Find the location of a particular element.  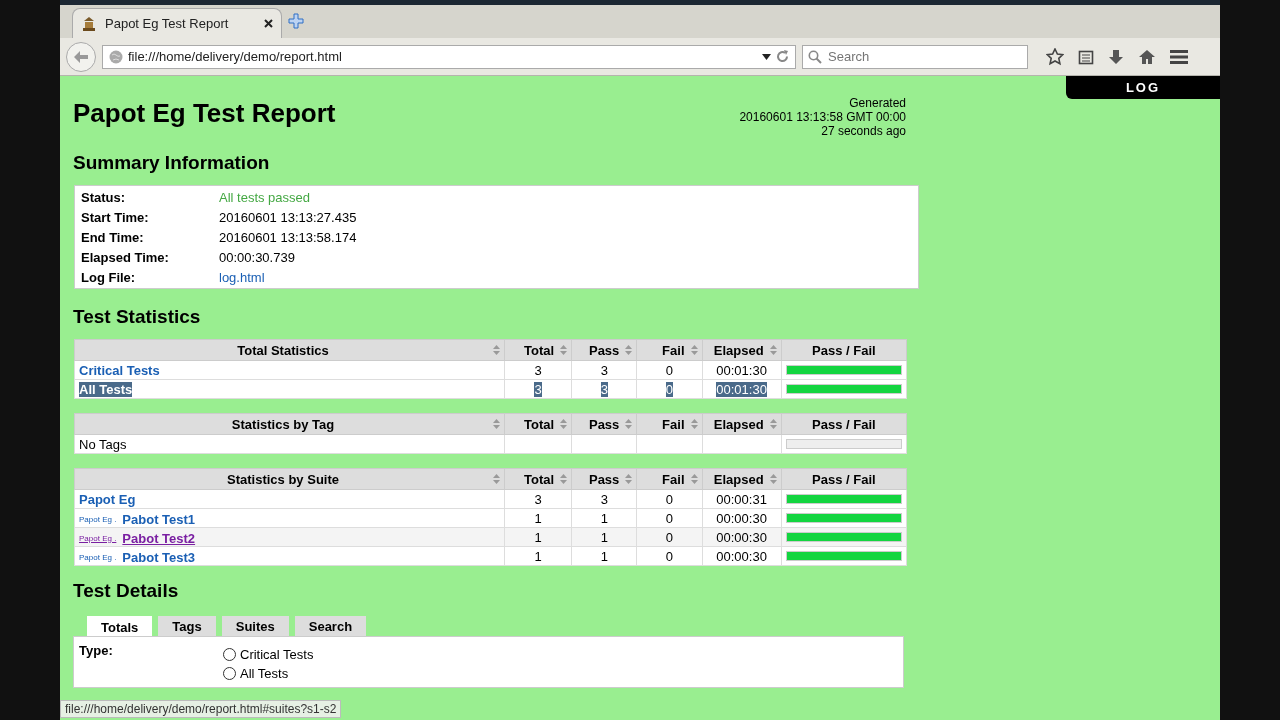

column-header: Statistics by Suite is located at coordinates (289, 479).